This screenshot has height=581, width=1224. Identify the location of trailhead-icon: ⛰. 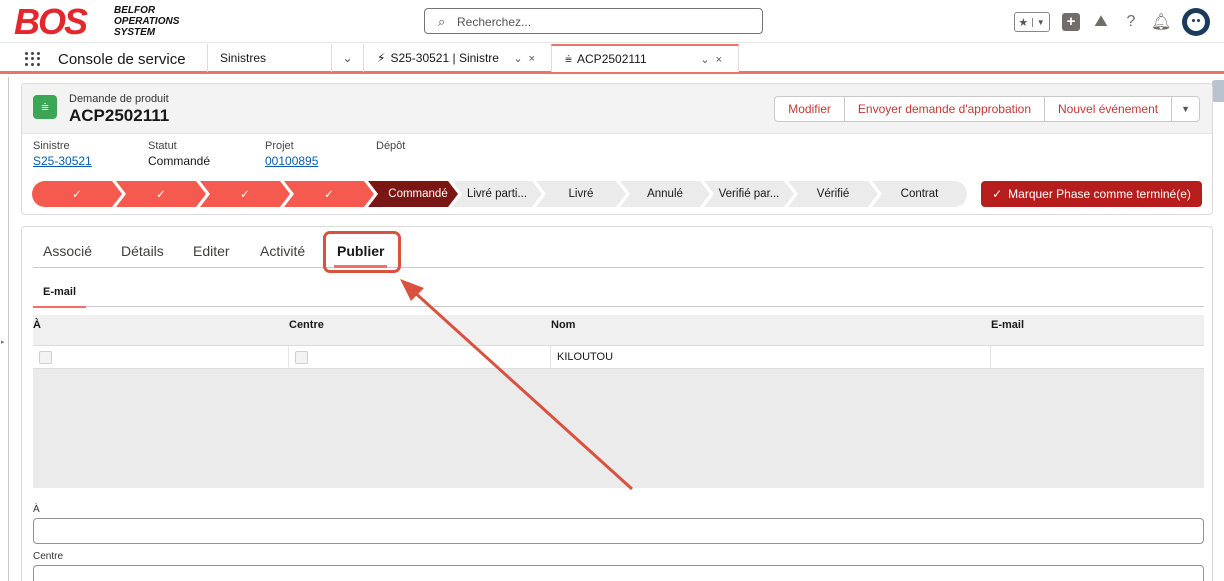
(1101, 22).